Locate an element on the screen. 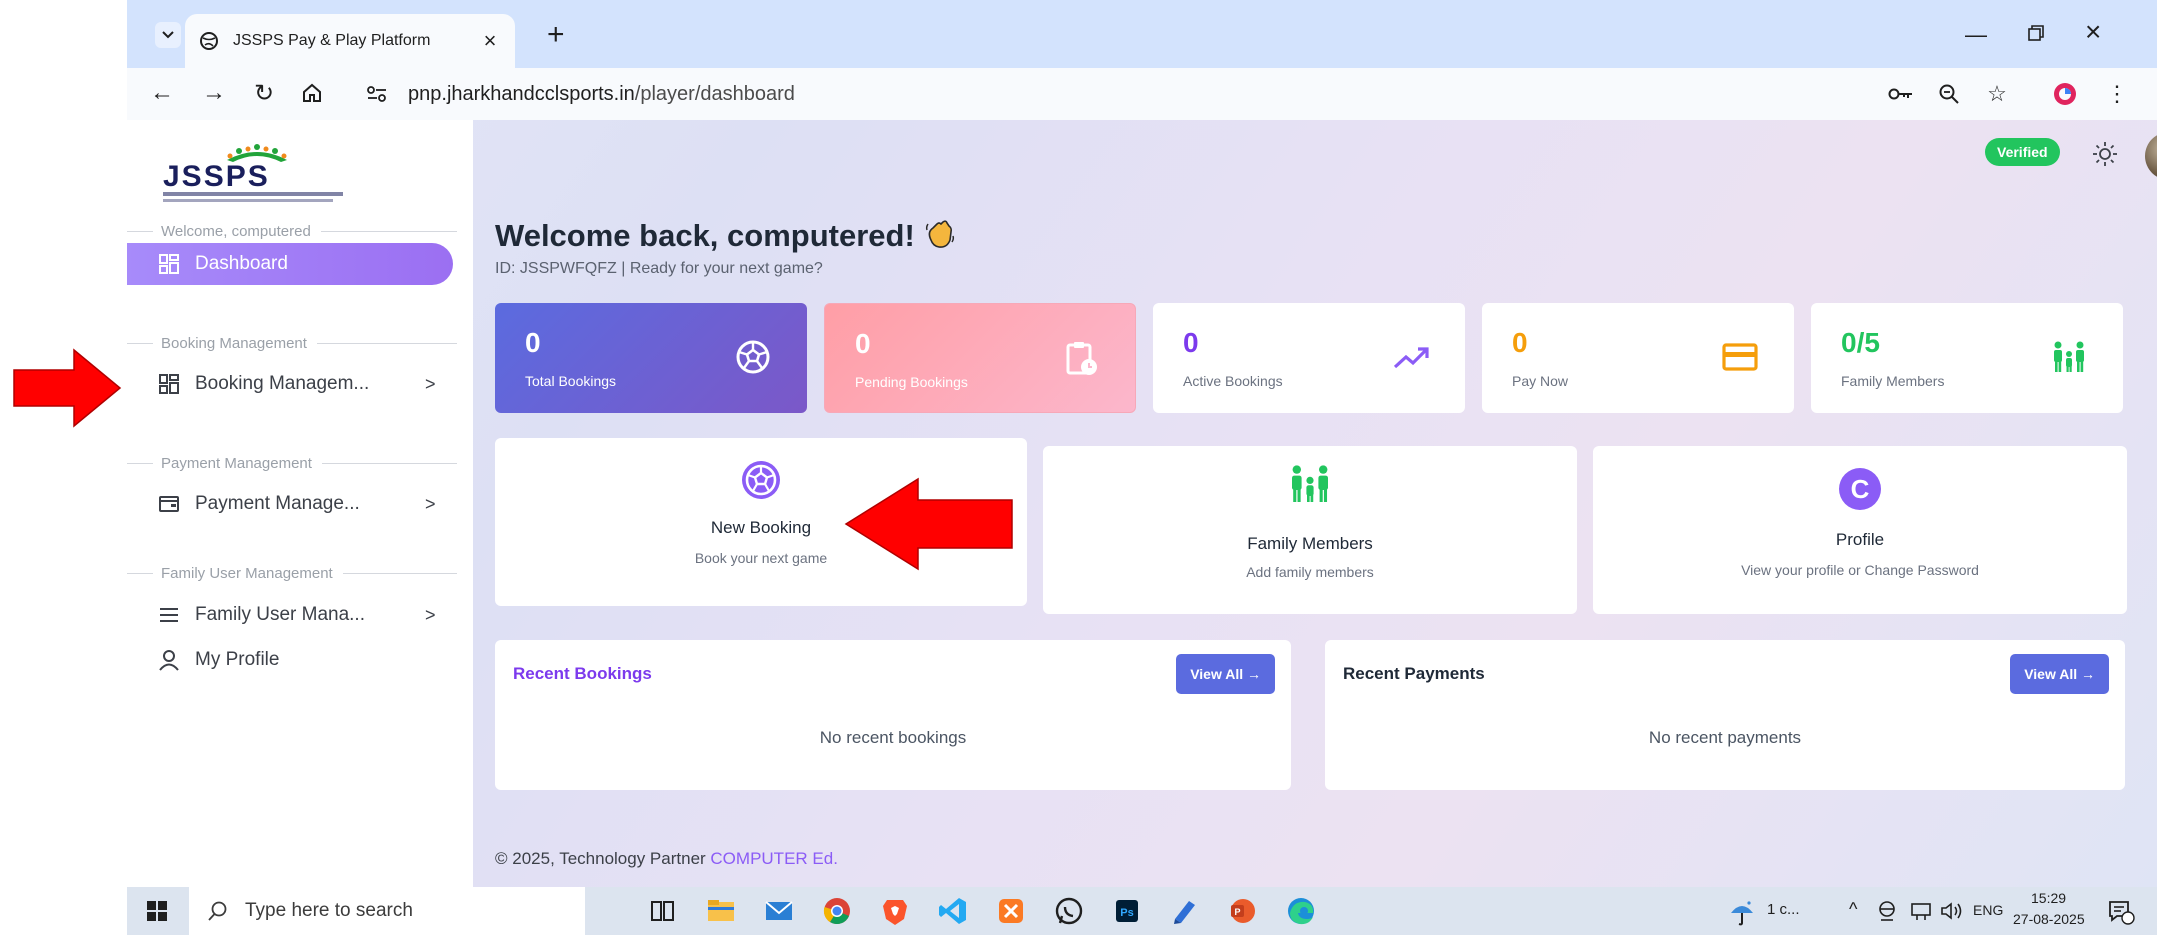 This screenshot has width=2157, height=935. view-all-payments-button: View All → is located at coordinates (2059, 674).